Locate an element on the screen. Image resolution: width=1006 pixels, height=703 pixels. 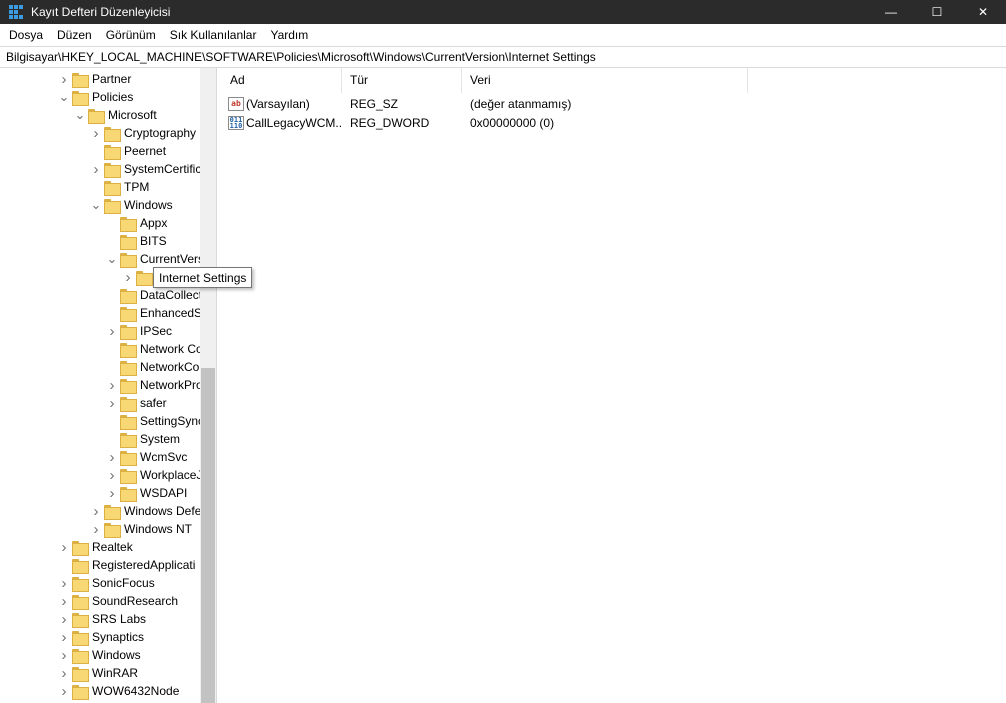
tree-item-label: NetworkCo is located at coordinates (170, 367).